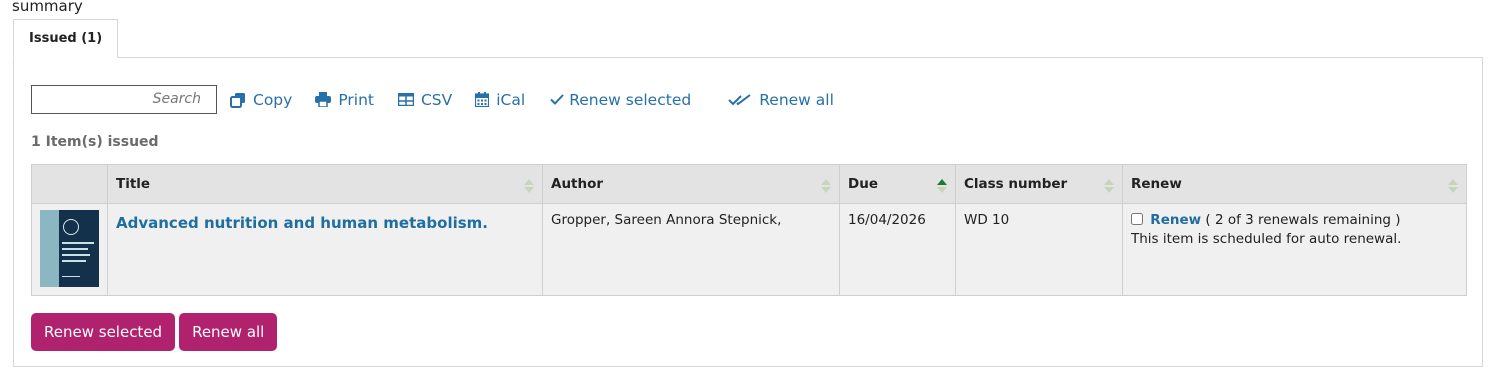  I want to click on copy-label: Copy, so click(273, 99).